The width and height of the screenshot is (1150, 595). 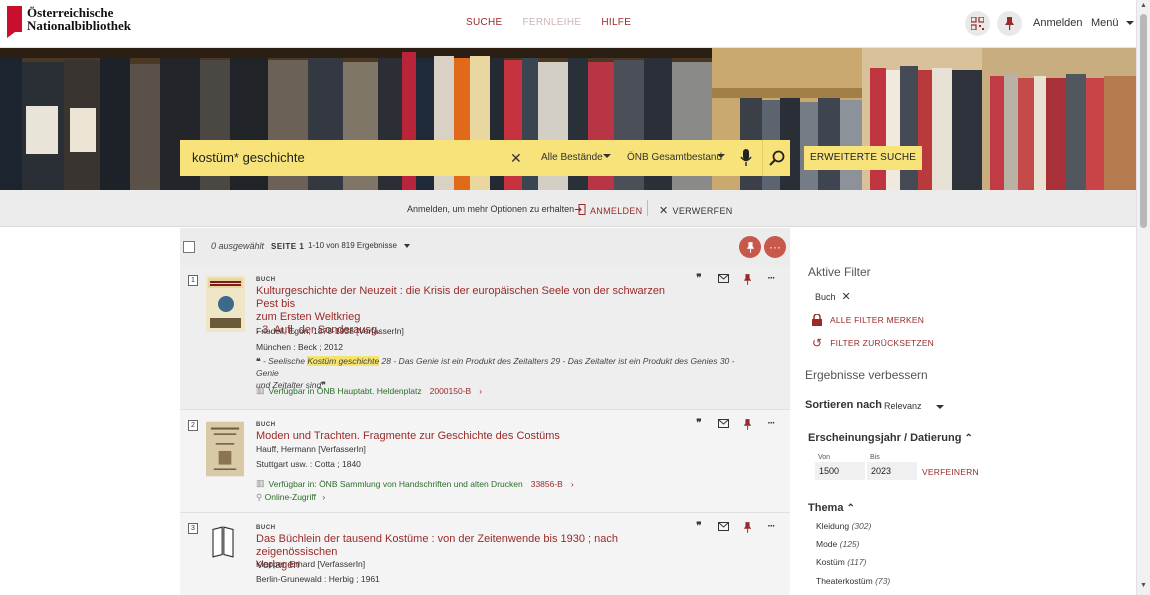 What do you see at coordinates (484, 22) in the screenshot?
I see `nav-suche: SUCHE` at bounding box center [484, 22].